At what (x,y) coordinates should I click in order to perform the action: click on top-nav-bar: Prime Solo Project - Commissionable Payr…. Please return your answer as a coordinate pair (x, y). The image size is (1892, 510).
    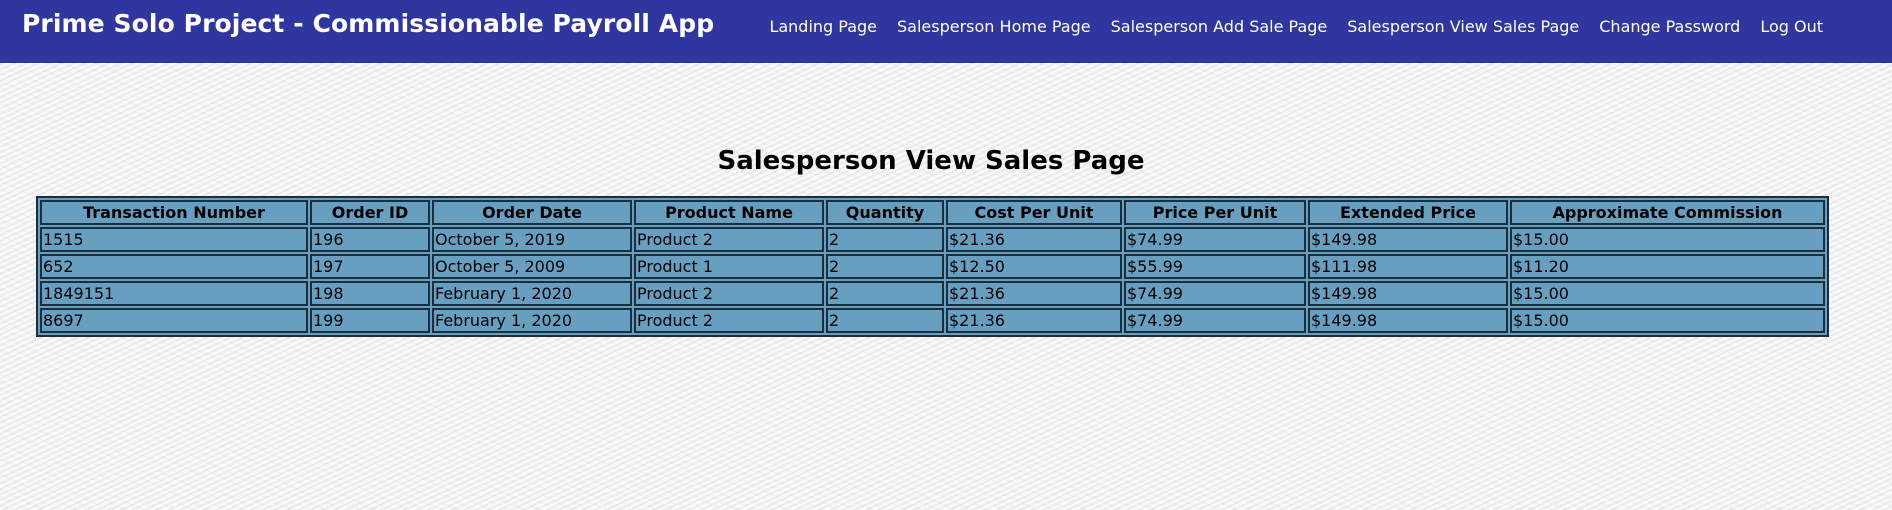
    Looking at the image, I should click on (946, 31).